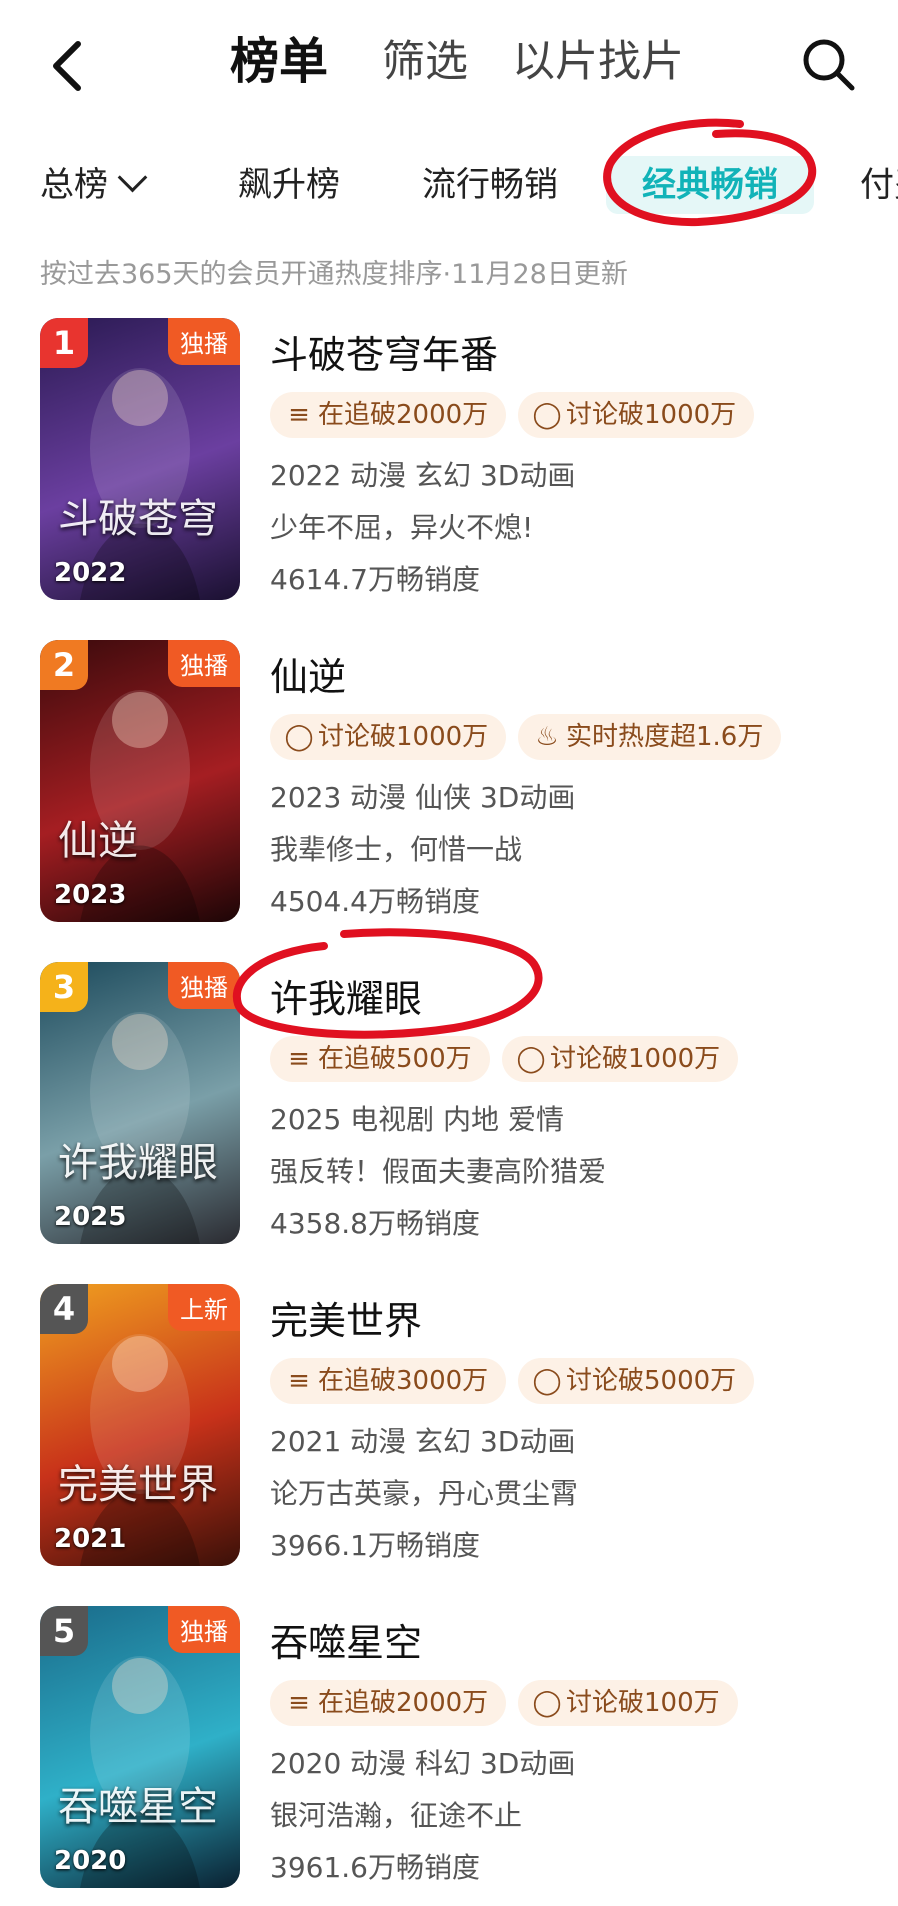  Describe the element at coordinates (346, 1317) in the screenshot. I see `item-title: 完美世界` at that location.